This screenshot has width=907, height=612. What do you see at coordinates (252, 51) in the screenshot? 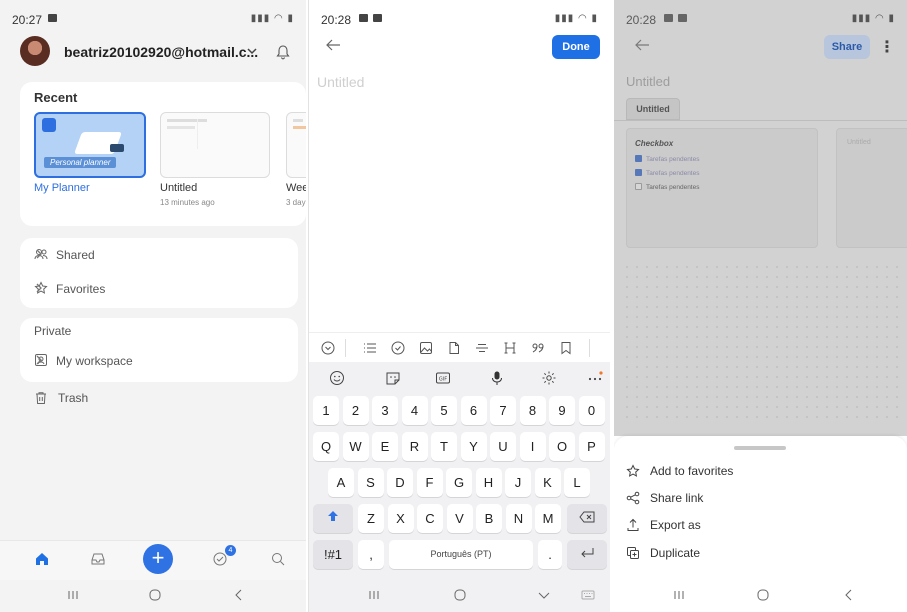
I see `chevron-down-icon` at bounding box center [252, 51].